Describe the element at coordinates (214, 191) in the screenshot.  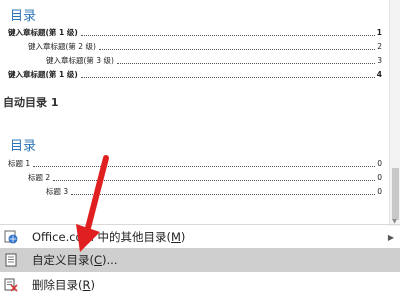
I see `toc-preview-row: 标题 30` at that location.